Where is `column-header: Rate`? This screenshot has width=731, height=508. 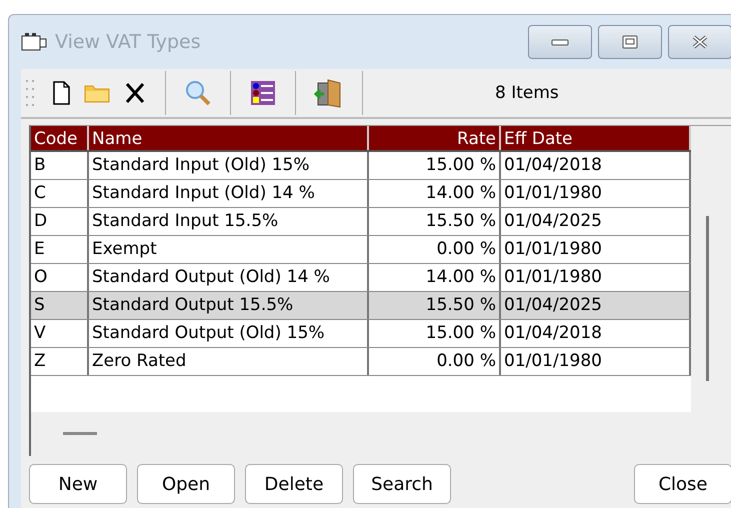 column-header: Rate is located at coordinates (435, 138).